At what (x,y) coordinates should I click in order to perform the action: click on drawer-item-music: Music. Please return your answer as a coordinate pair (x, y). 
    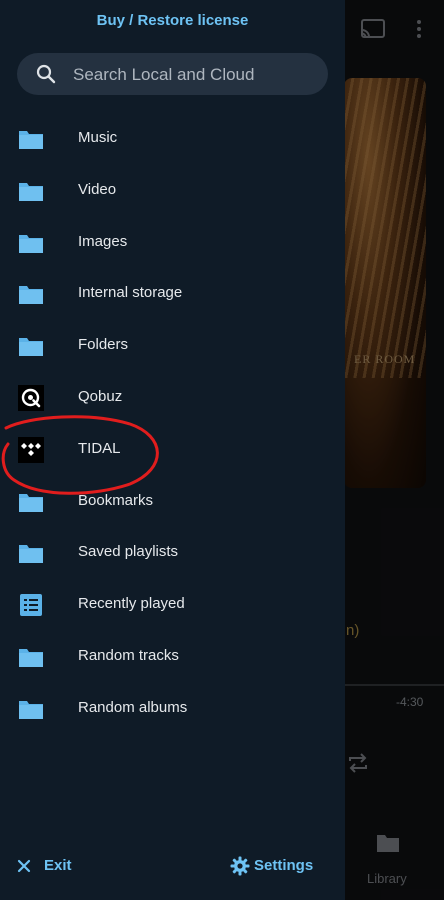
    Looking at the image, I should click on (172, 139).